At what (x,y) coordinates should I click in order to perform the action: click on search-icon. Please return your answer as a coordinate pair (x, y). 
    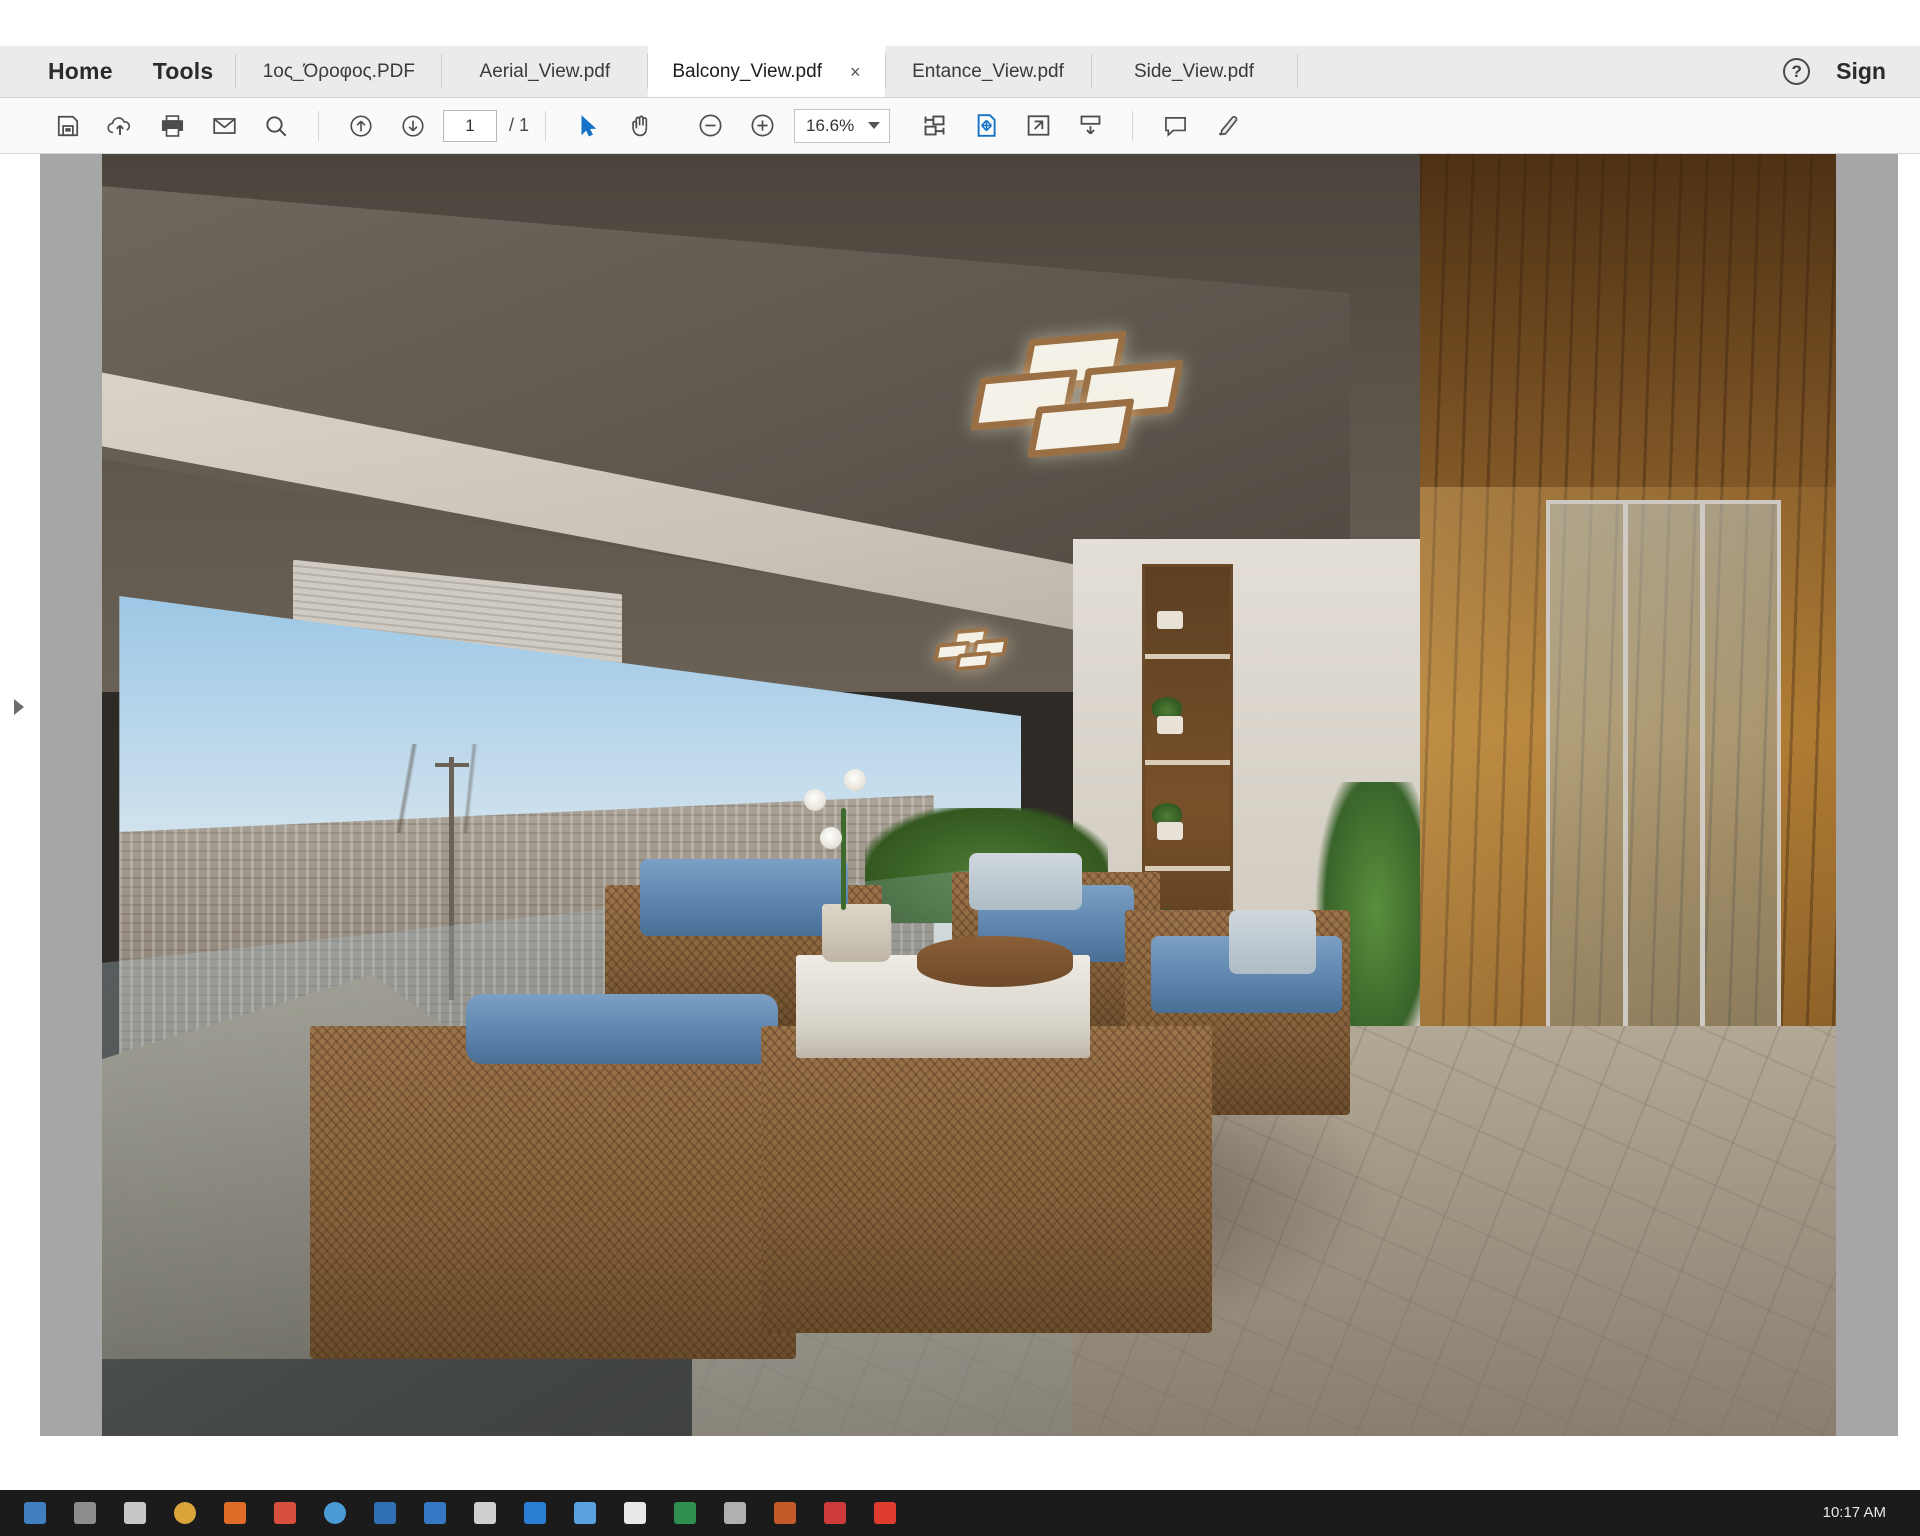
    Looking at the image, I should click on (276, 126).